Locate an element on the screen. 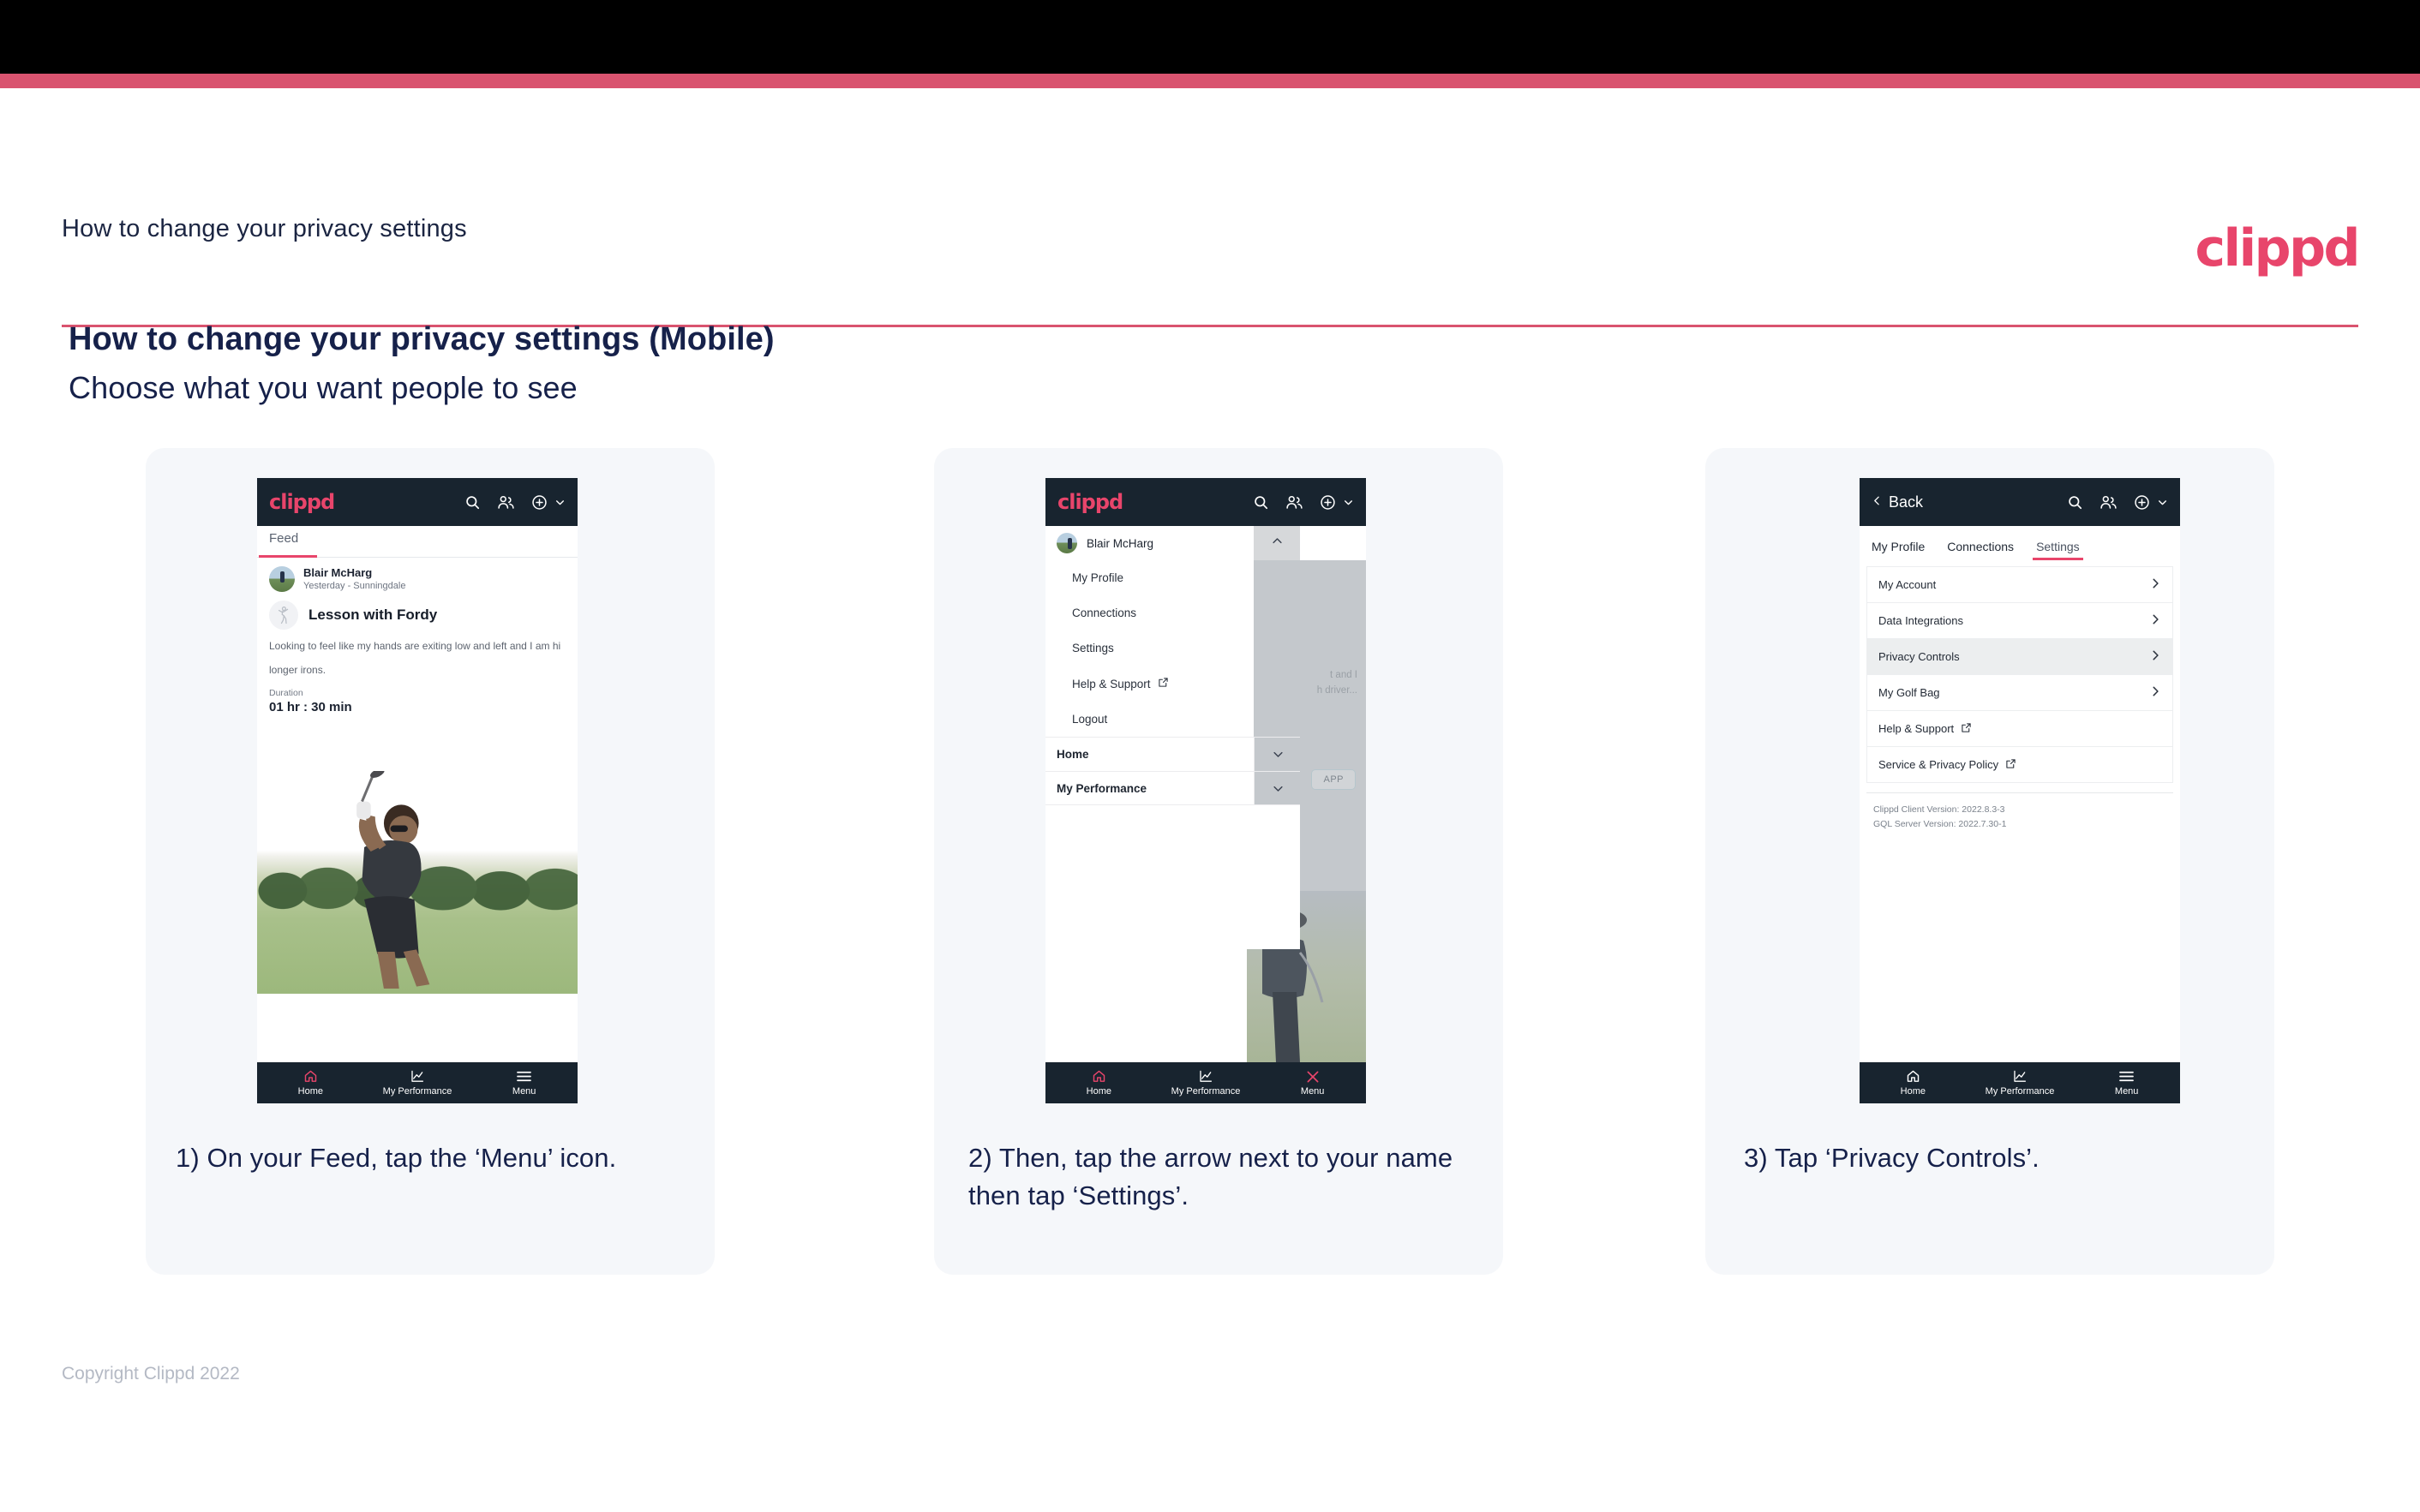  phone1-appbar-logo: clippd is located at coordinates (302, 502).